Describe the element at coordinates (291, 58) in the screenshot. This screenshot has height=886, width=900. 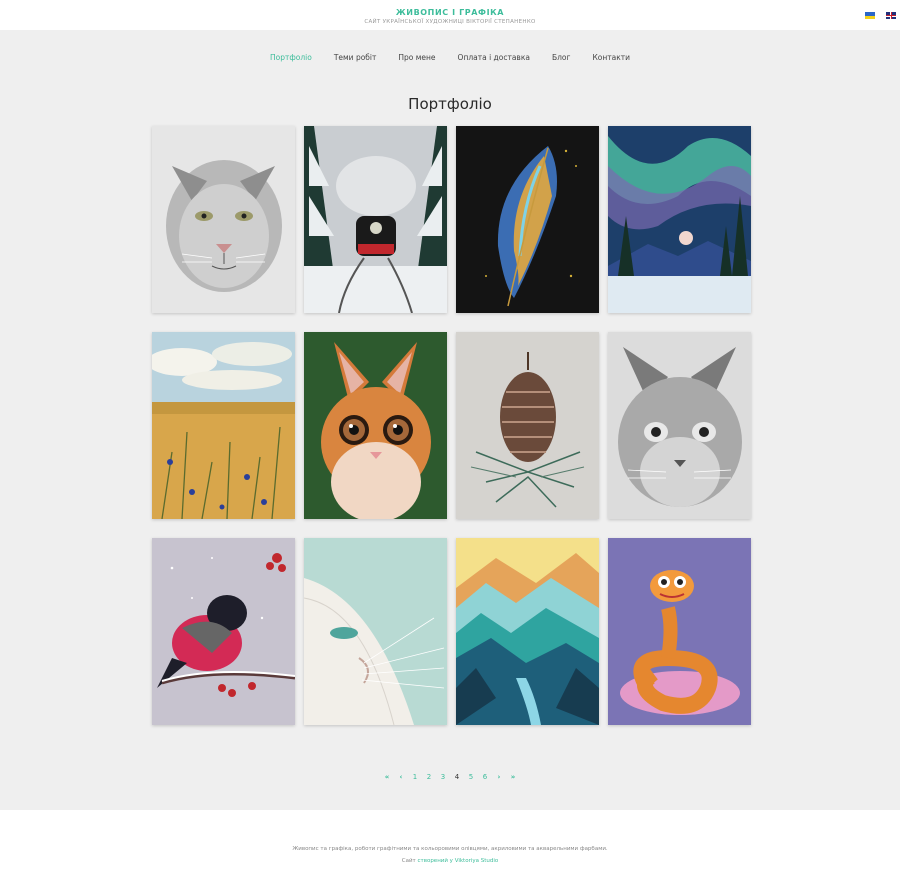
I see `nav-portfolio: Портфоліо` at that location.